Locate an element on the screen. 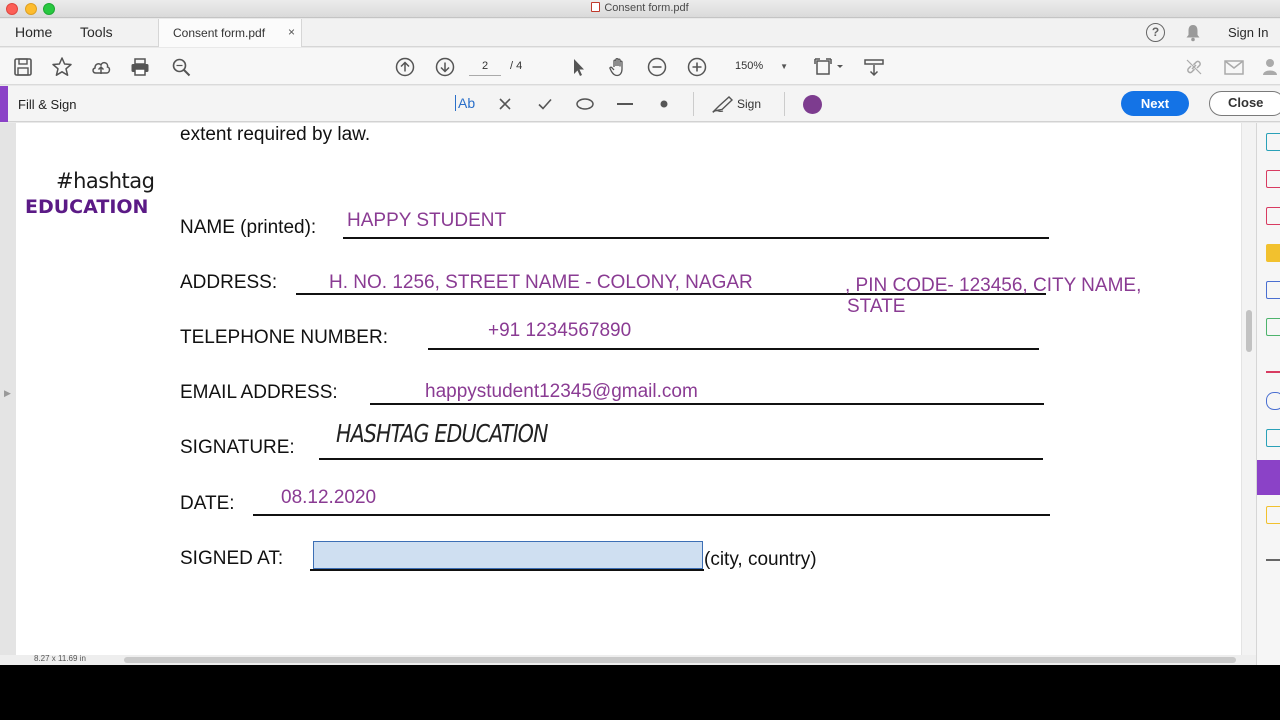  horizontal-scrollbar: 8.27 x 11.69 in is located at coordinates (628, 659).